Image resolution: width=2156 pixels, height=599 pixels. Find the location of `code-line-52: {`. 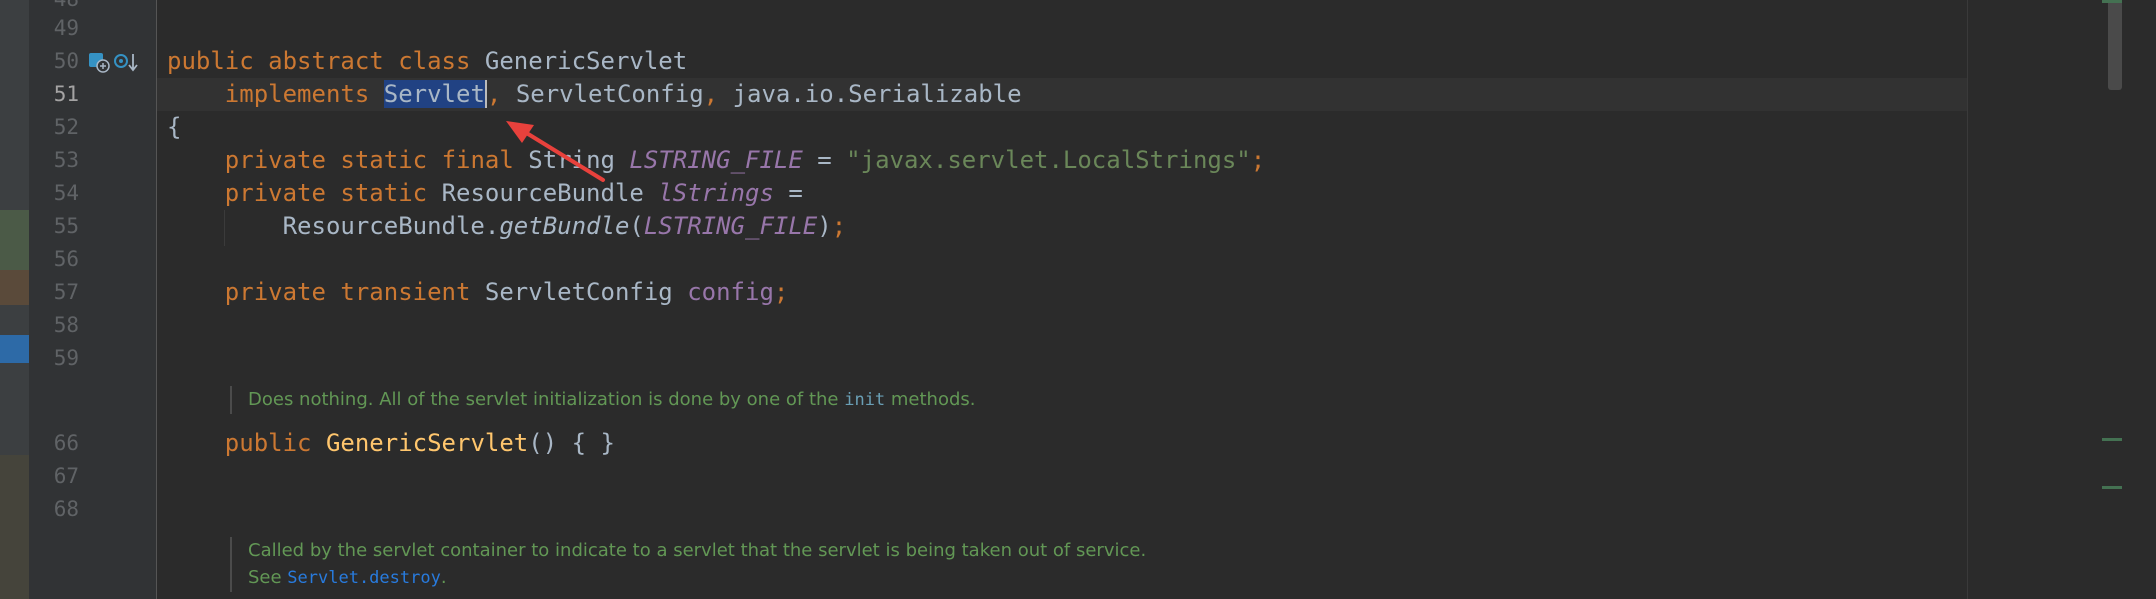

code-line-52: { is located at coordinates (174, 127).